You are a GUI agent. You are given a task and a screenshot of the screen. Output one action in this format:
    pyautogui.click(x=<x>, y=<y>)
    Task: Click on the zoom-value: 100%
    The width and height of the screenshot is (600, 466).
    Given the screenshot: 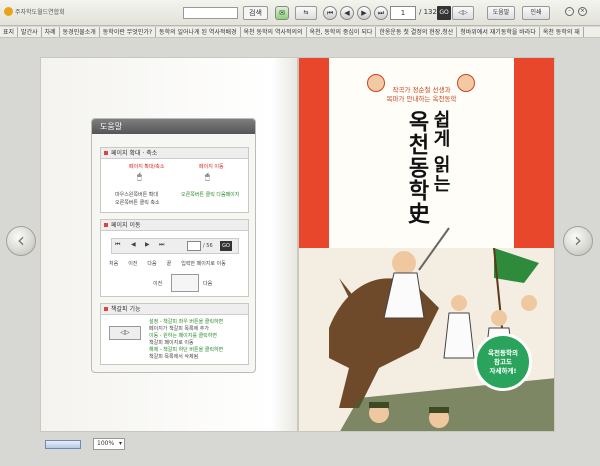 What is the action you would take?
    pyautogui.click(x=106, y=443)
    